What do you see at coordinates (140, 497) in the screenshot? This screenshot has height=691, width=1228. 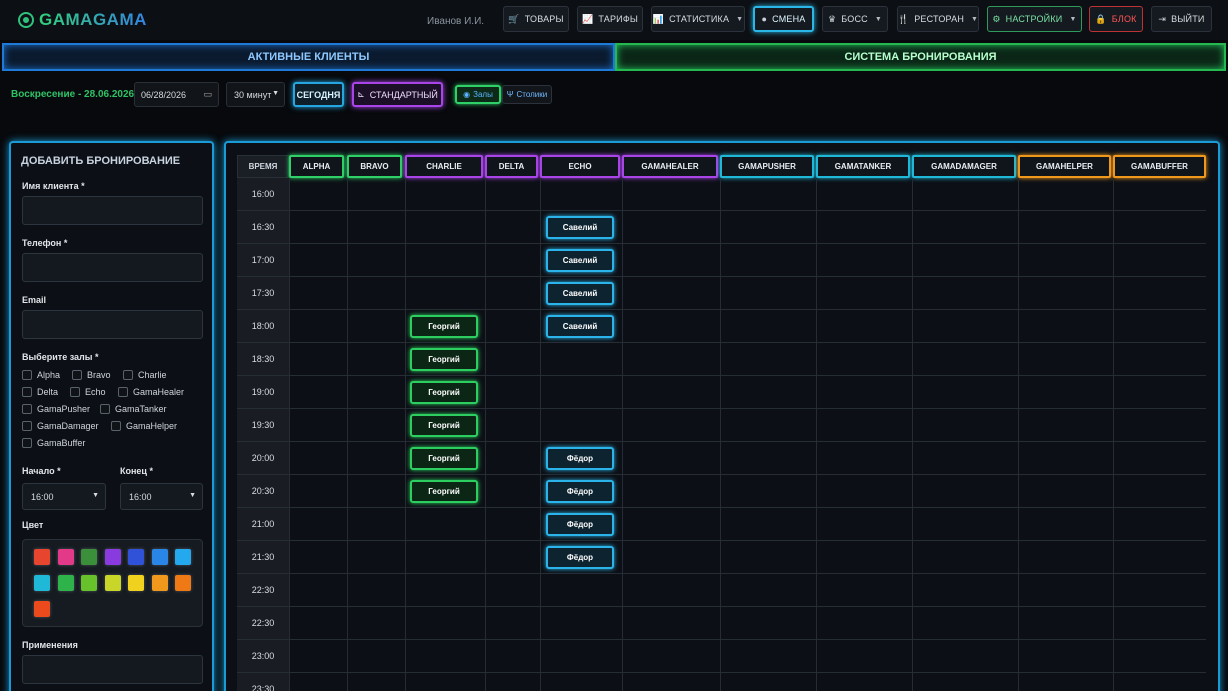 I see `end-time-value: 16:00` at bounding box center [140, 497].